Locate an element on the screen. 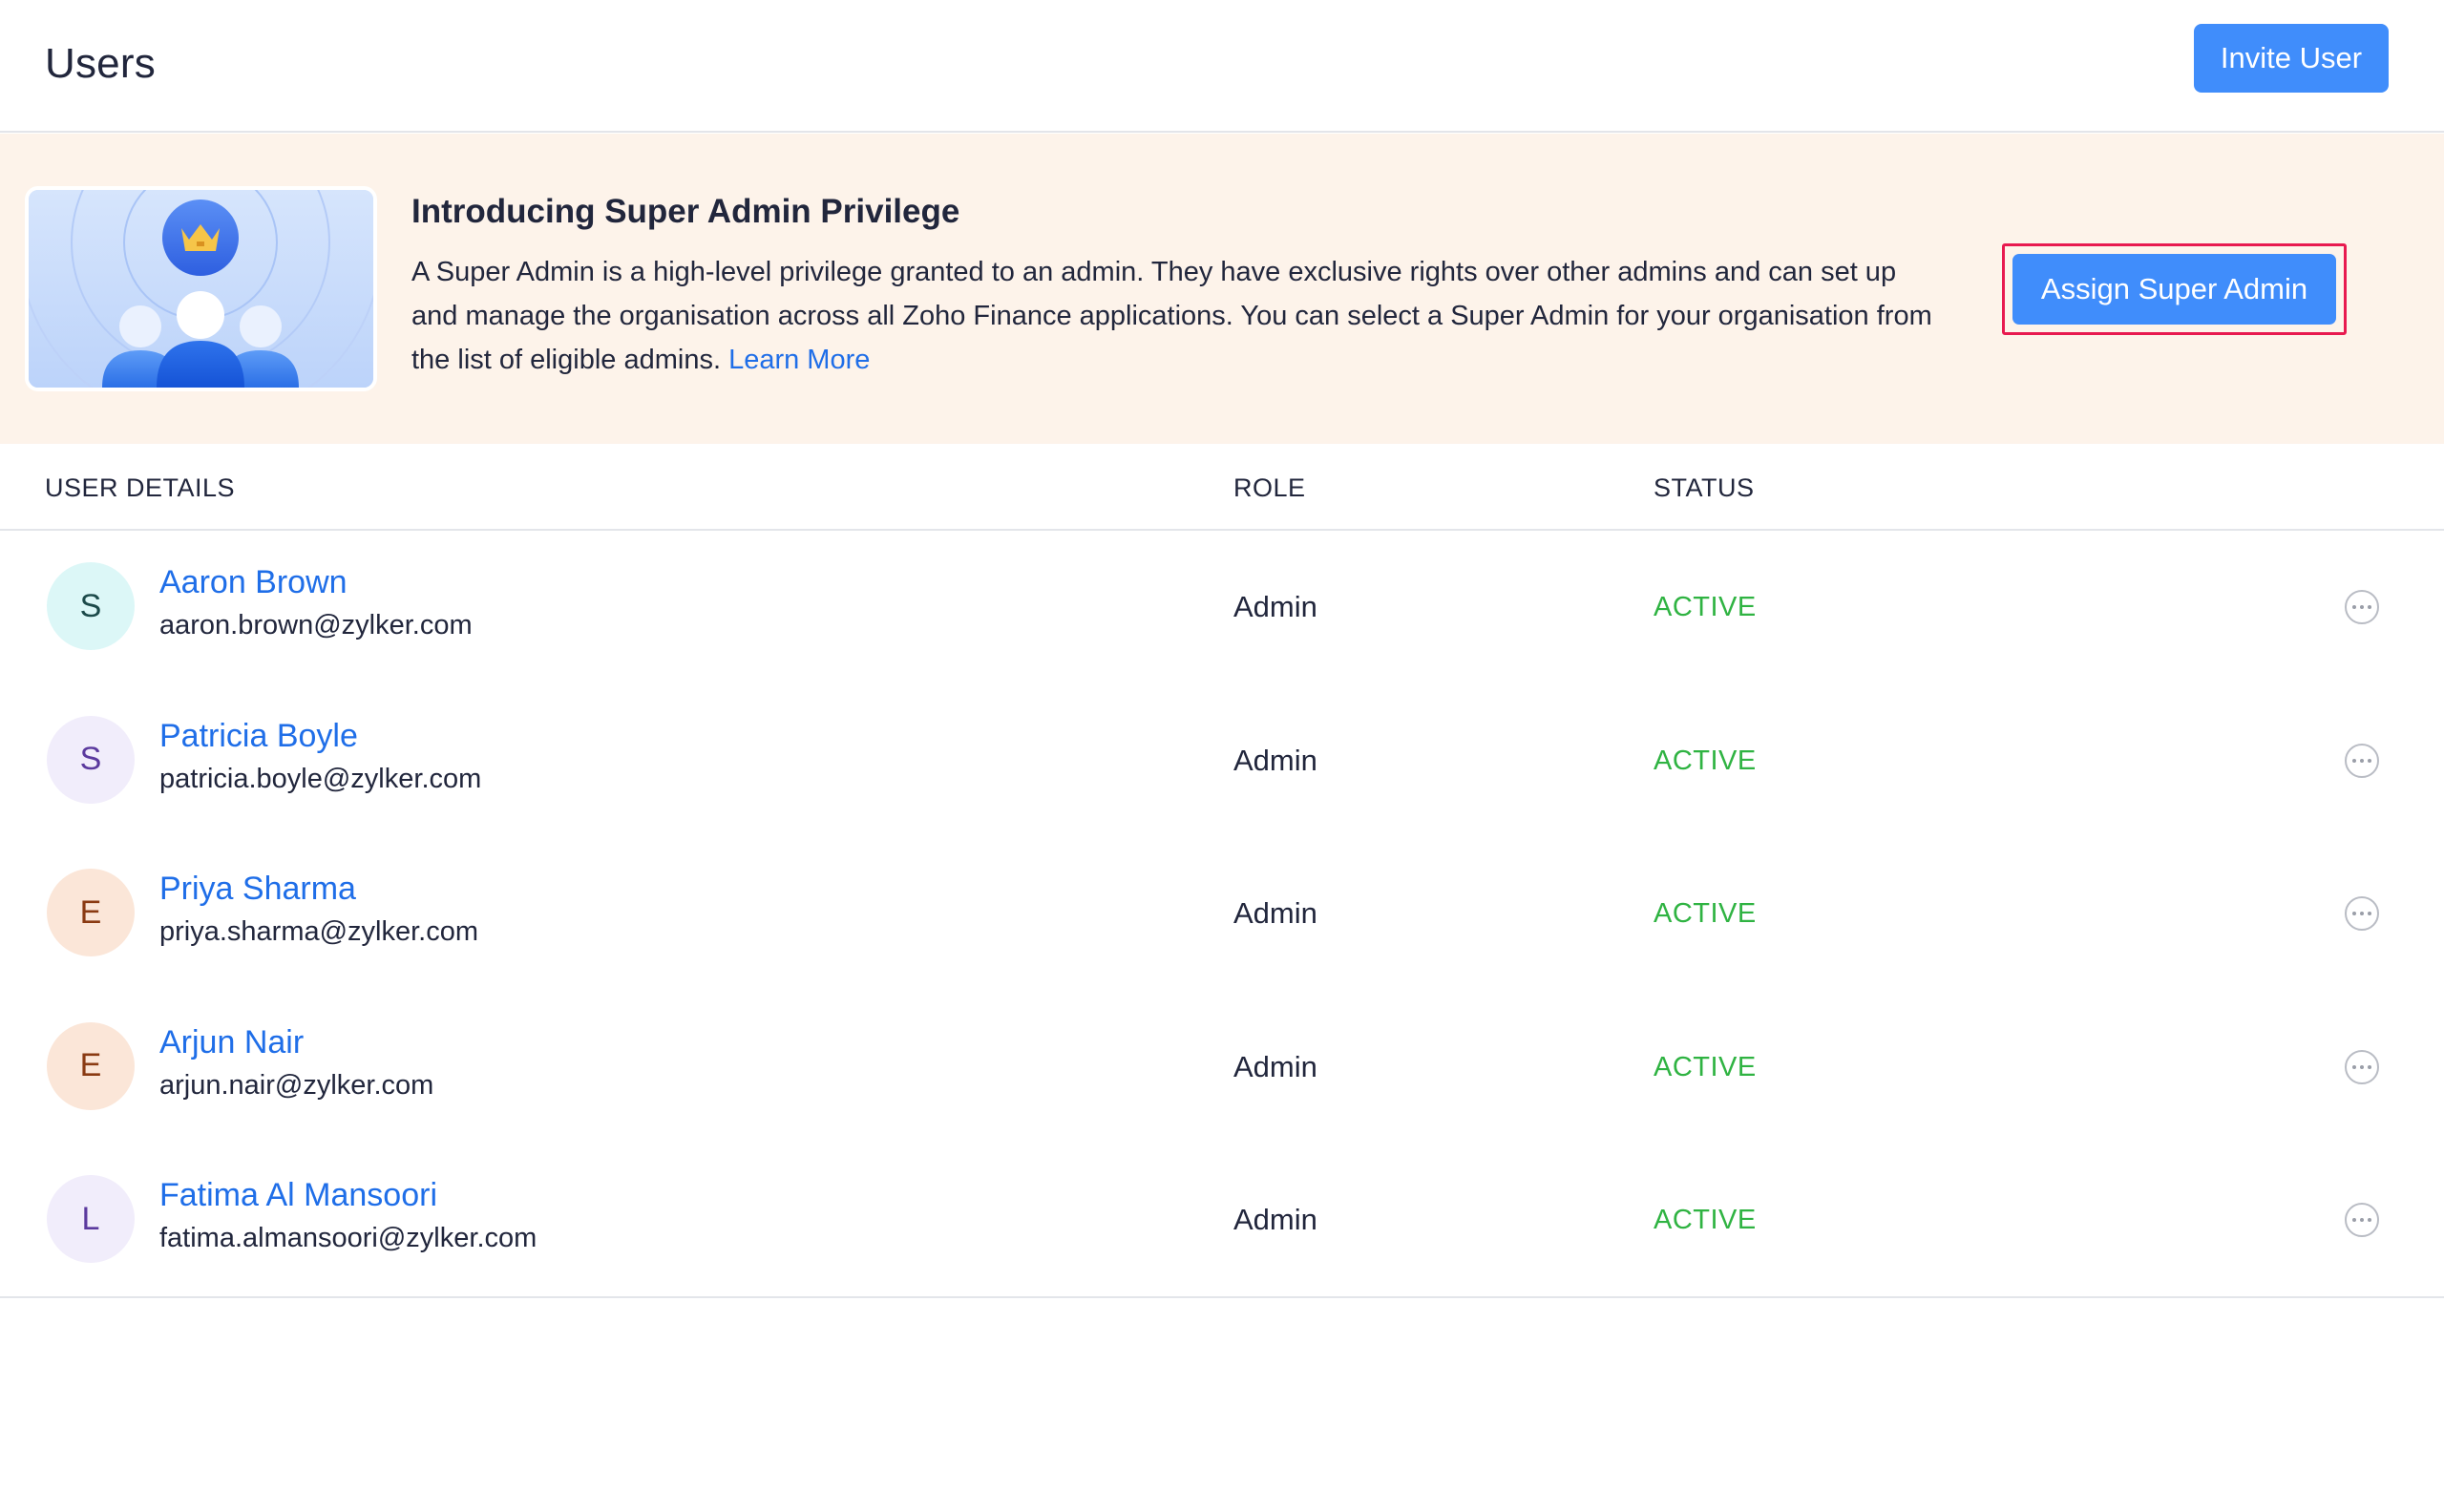 Image resolution: width=2444 pixels, height=1512 pixels. user-email: arjun.nair@zylker.com is located at coordinates (296, 1085).